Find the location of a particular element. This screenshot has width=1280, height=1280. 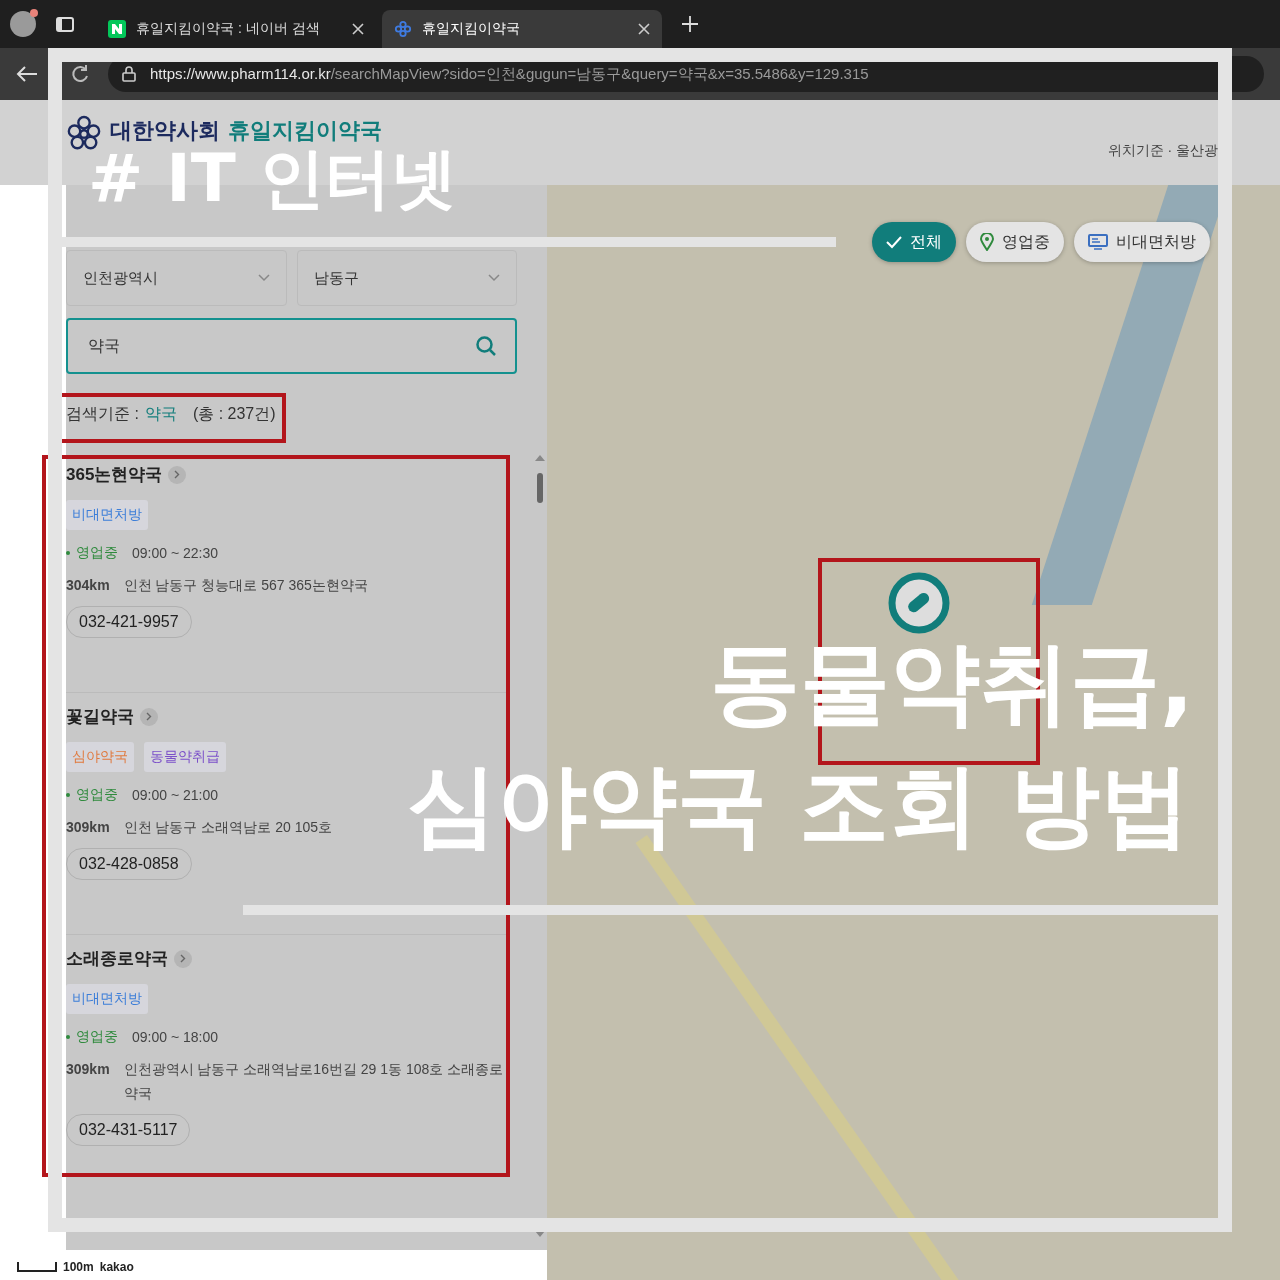

pill-marker-icon is located at coordinates (919, 603).